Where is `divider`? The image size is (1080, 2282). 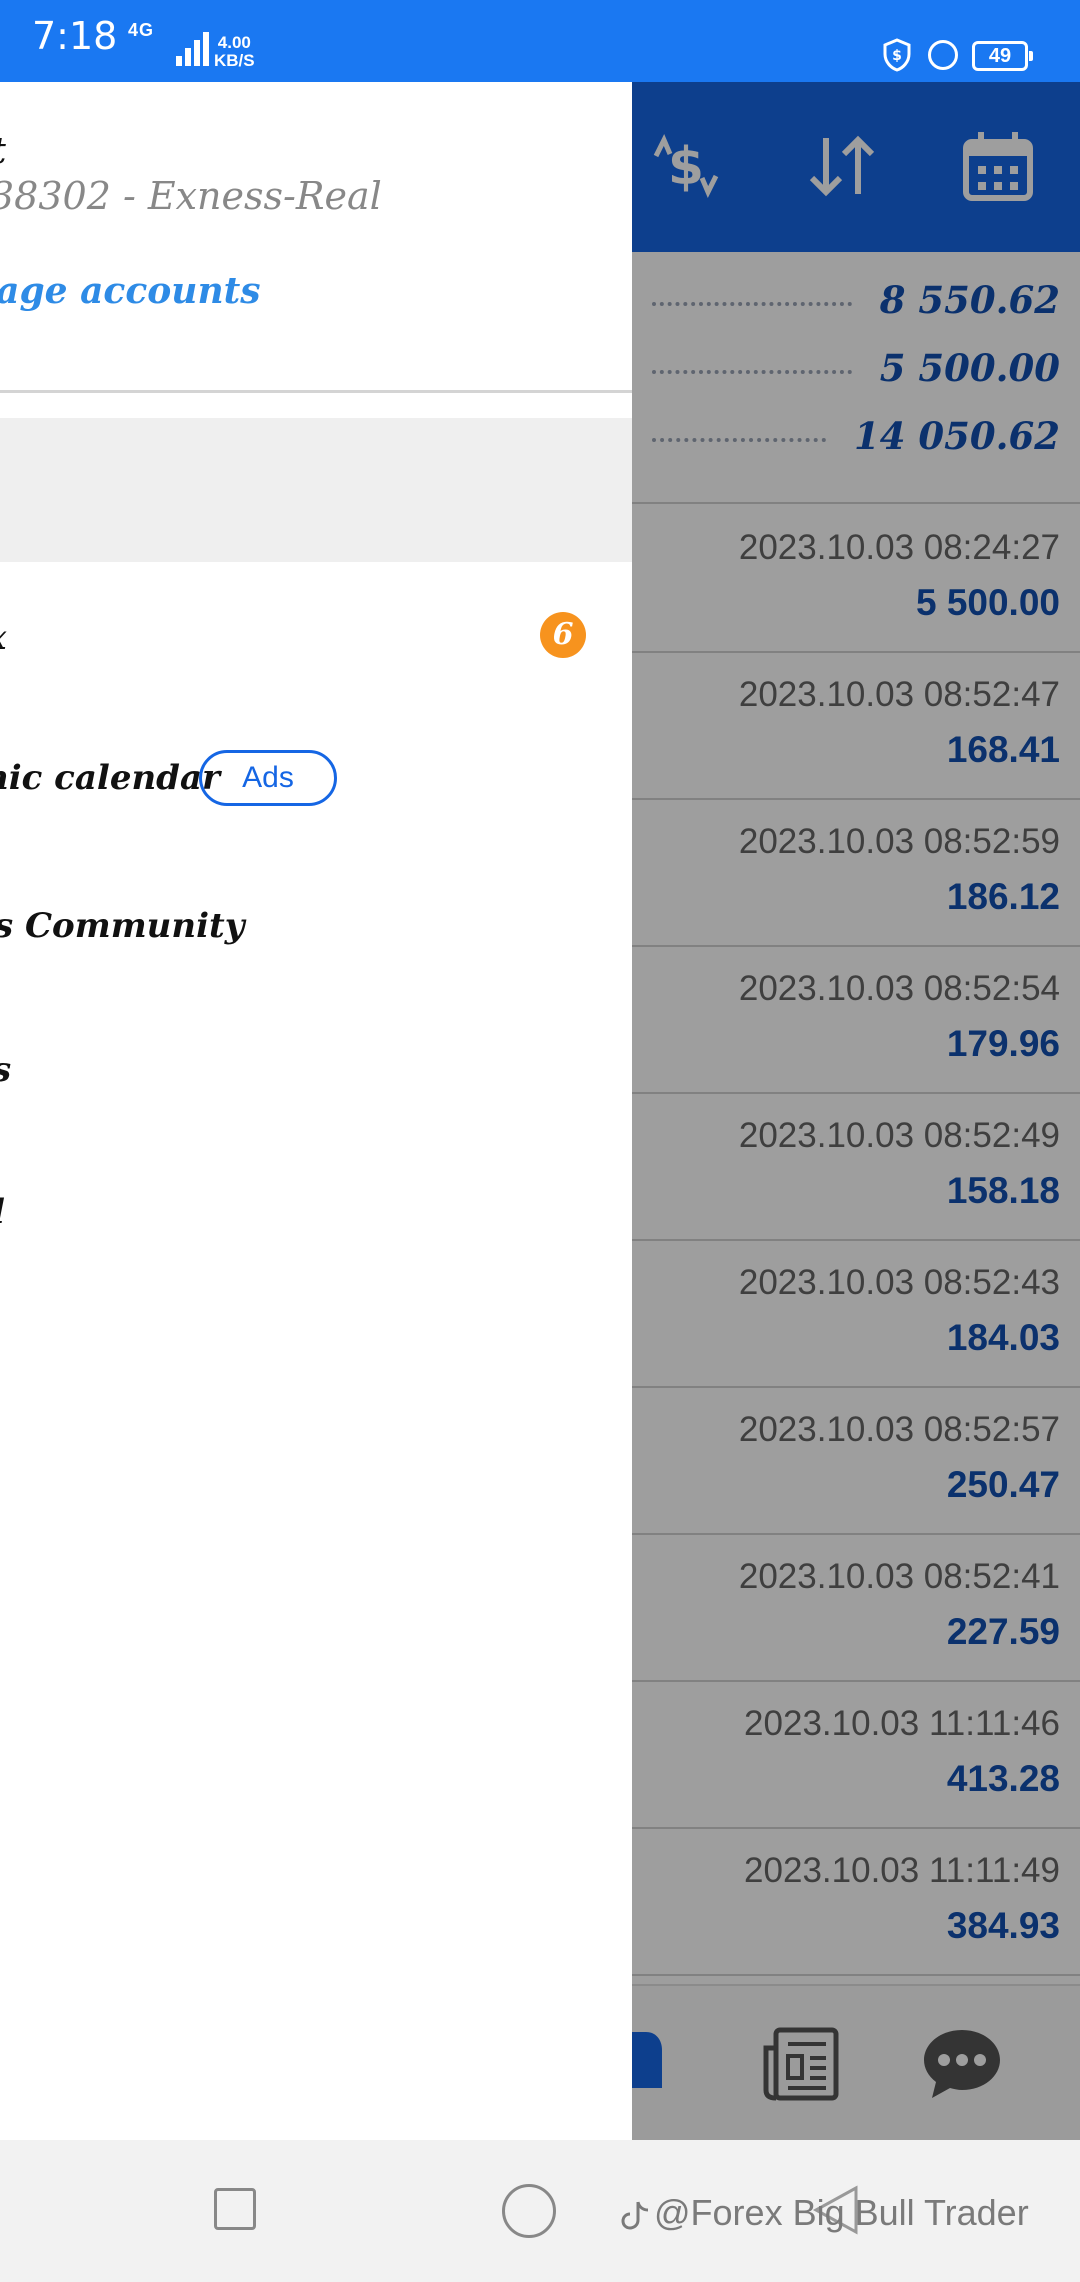 divider is located at coordinates (316, 391).